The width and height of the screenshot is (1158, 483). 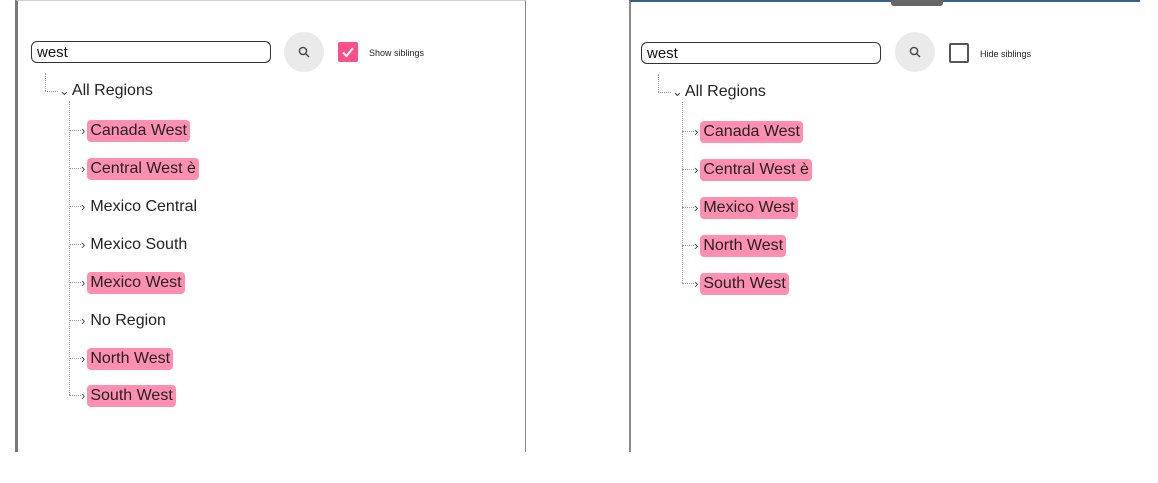 I want to click on show-siblings-checkbox, so click(x=348, y=52).